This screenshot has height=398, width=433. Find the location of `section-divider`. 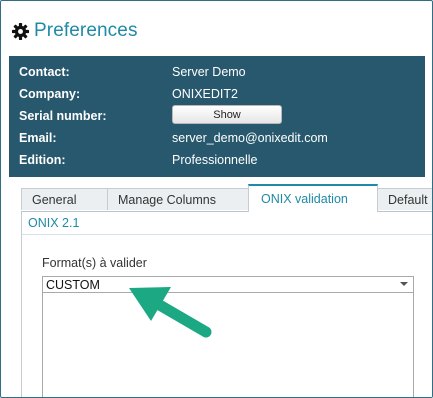

section-divider is located at coordinates (227, 234).